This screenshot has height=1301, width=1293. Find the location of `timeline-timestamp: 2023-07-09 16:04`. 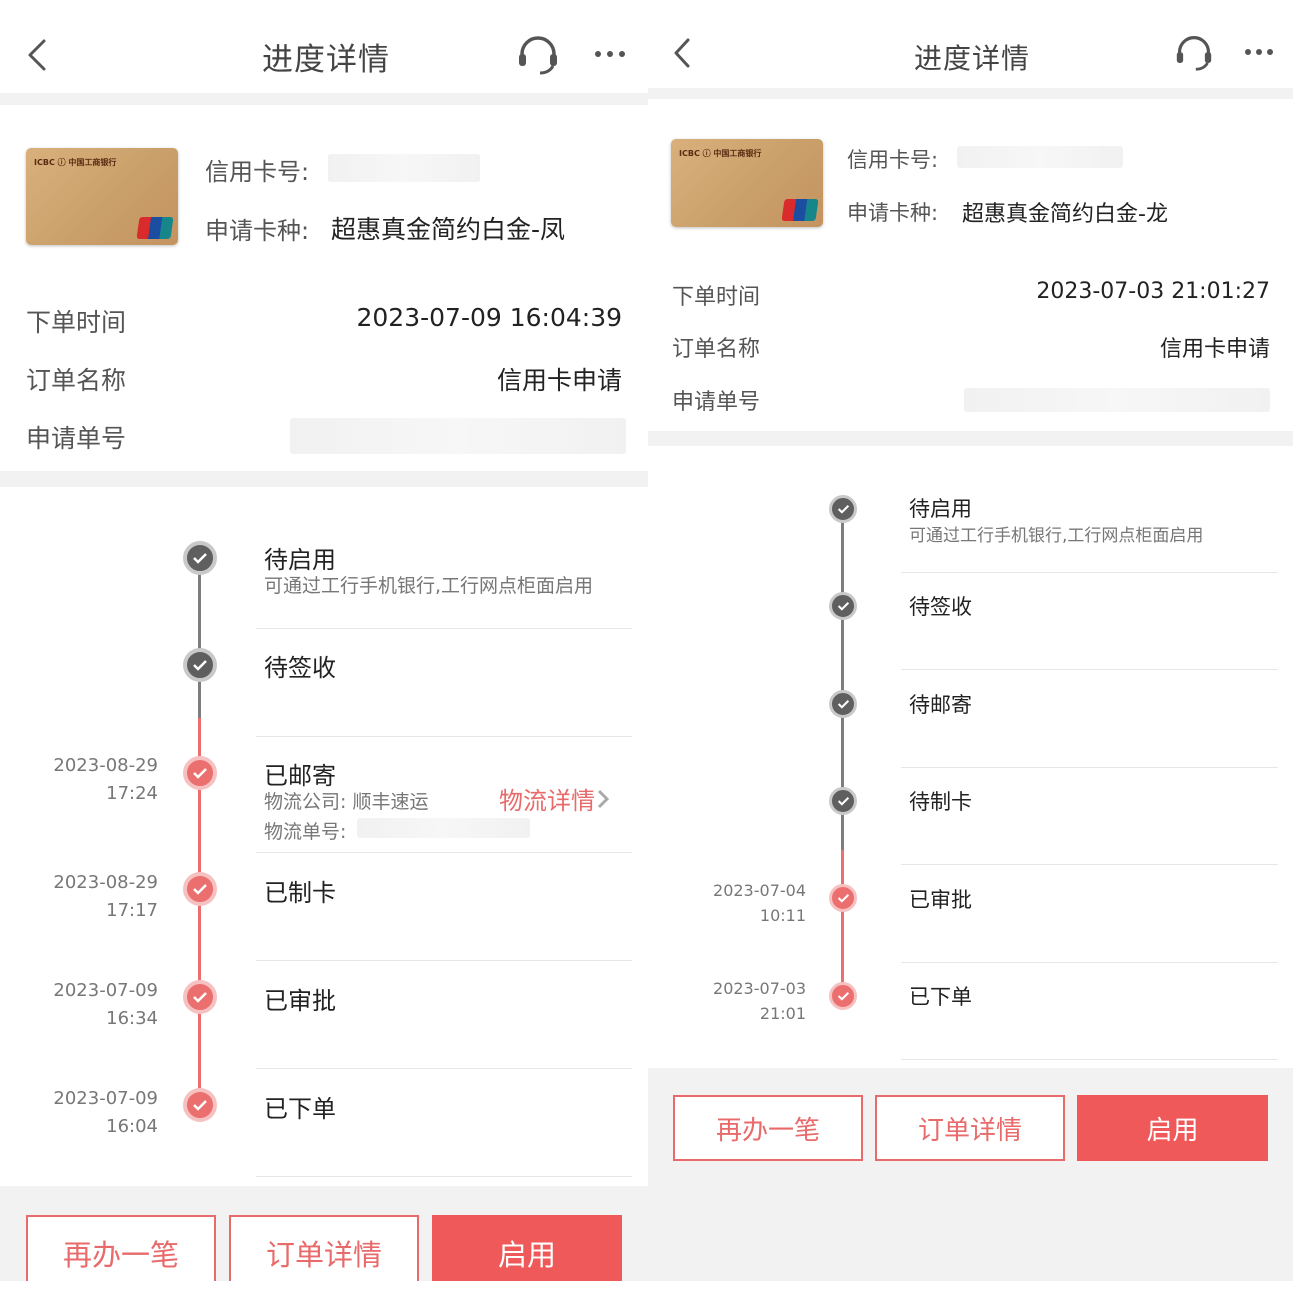

timeline-timestamp: 2023-07-09 16:04 is located at coordinates (105, 1113).